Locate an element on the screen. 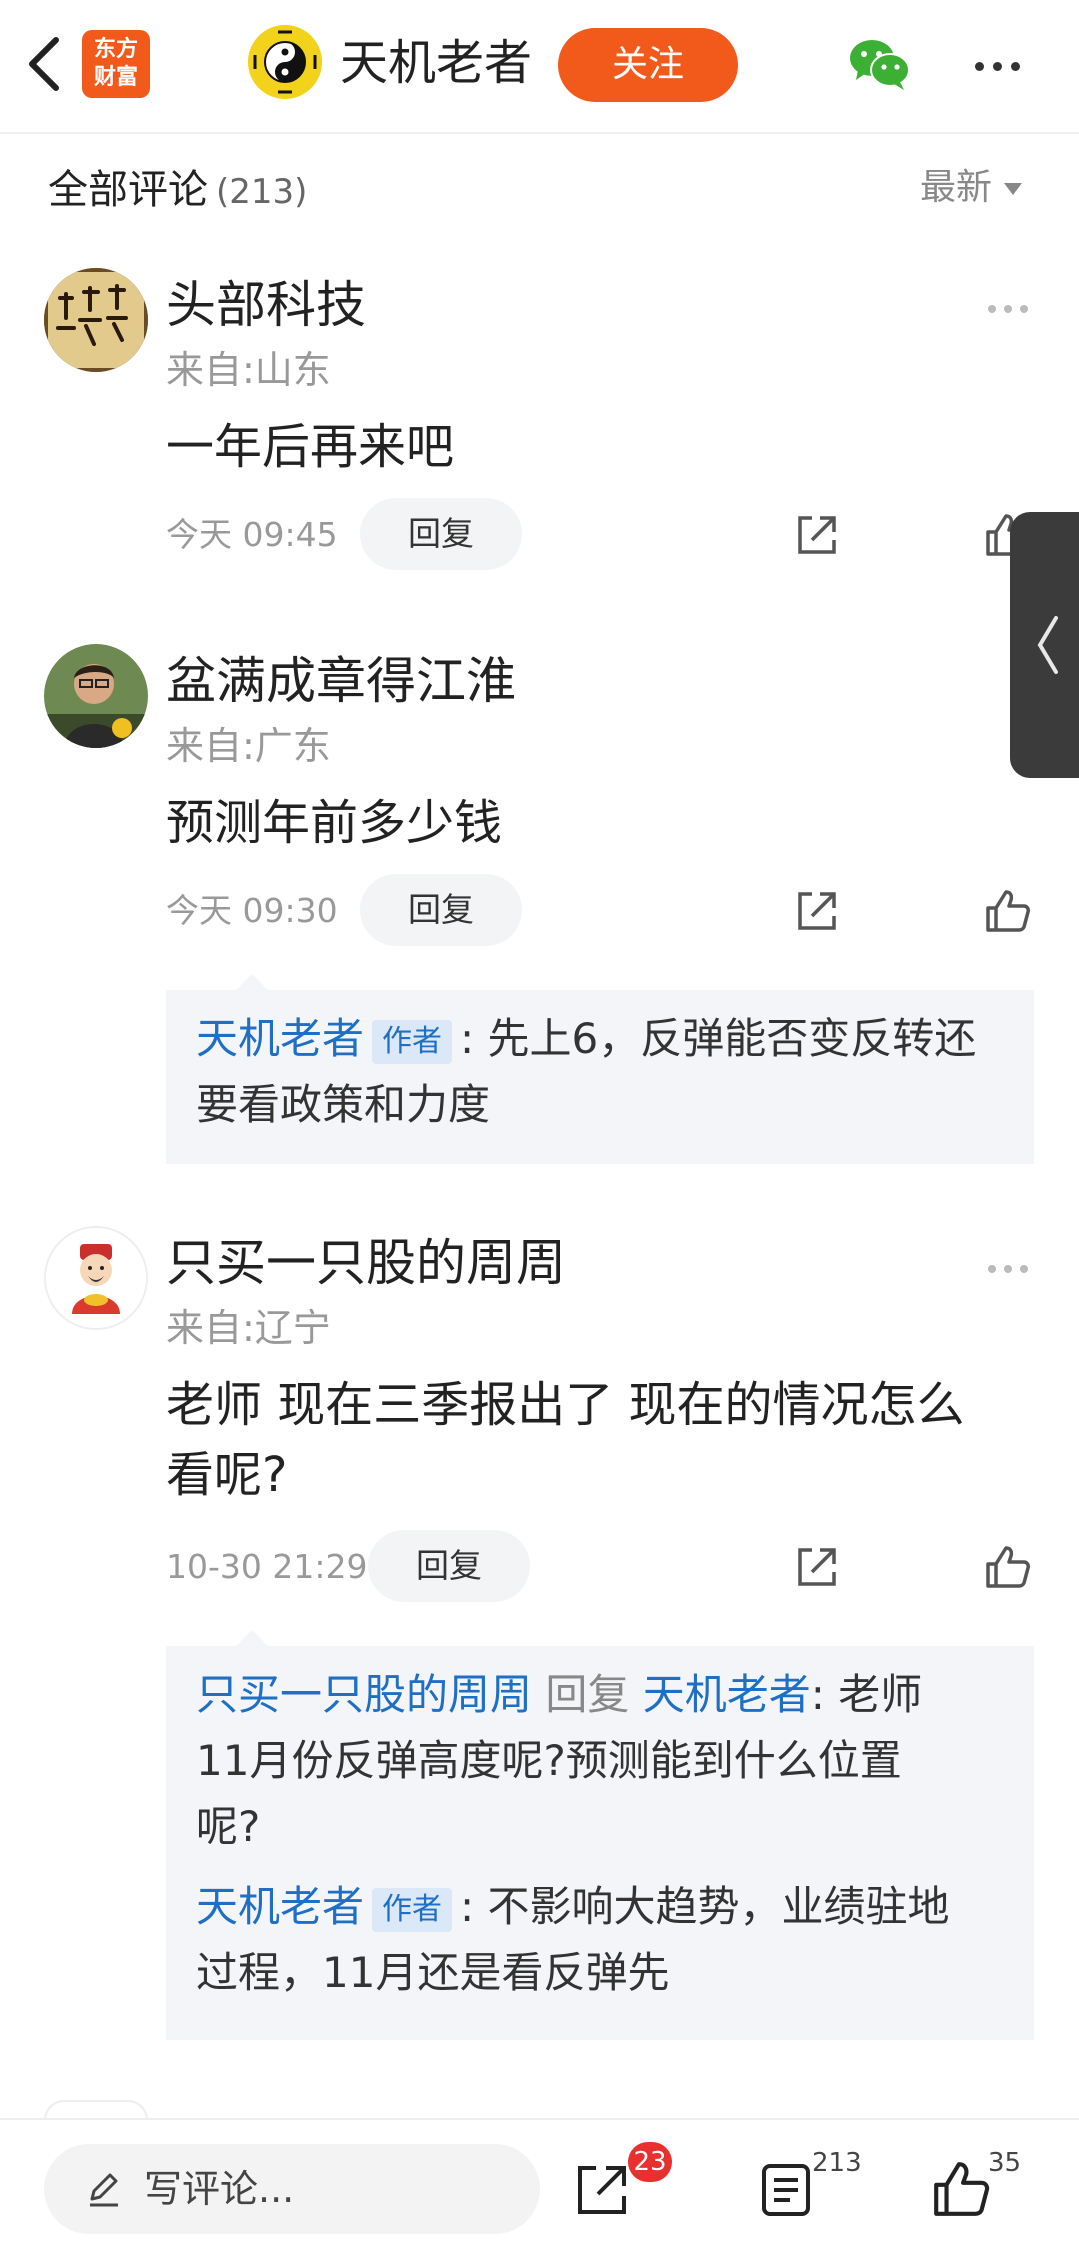  share-count-badge: 23 is located at coordinates (650, 2162).